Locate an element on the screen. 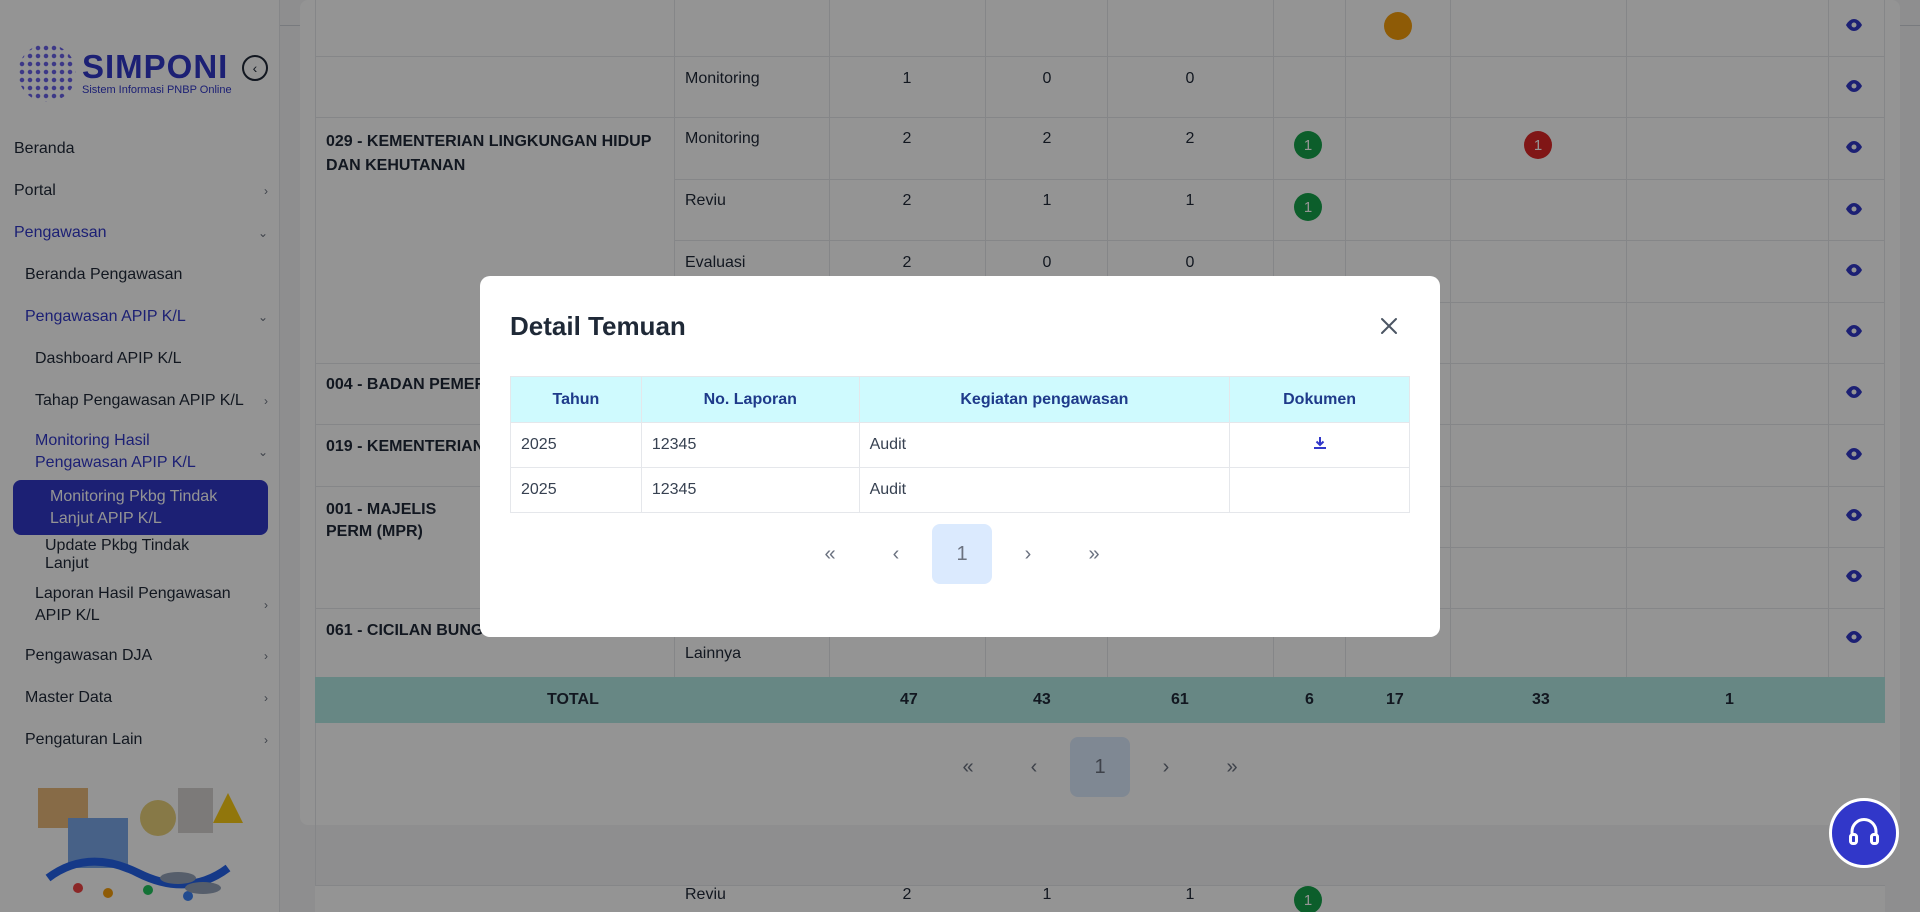 Image resolution: width=1920 pixels, height=912 pixels. last-page-button: » is located at coordinates (1094, 554).